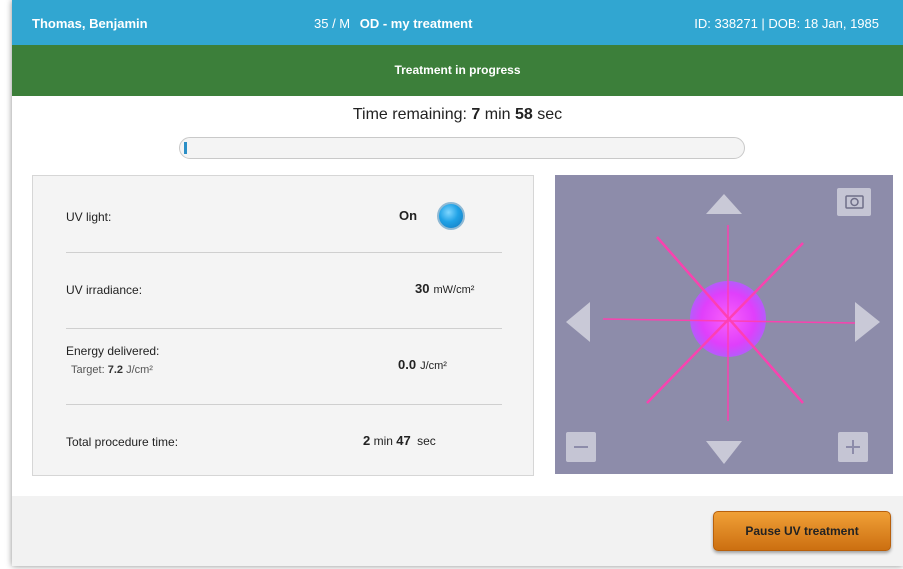  Describe the element at coordinates (457, 531) in the screenshot. I see `footer-bar: Pause UV treatment` at that location.